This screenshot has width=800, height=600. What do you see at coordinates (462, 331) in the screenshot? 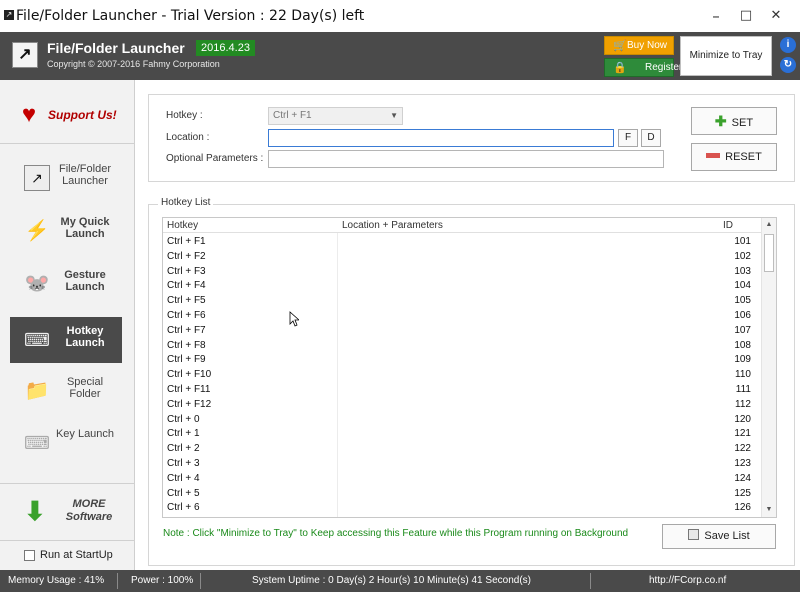
I see `table-row: Ctrl + F7 107` at bounding box center [462, 331].